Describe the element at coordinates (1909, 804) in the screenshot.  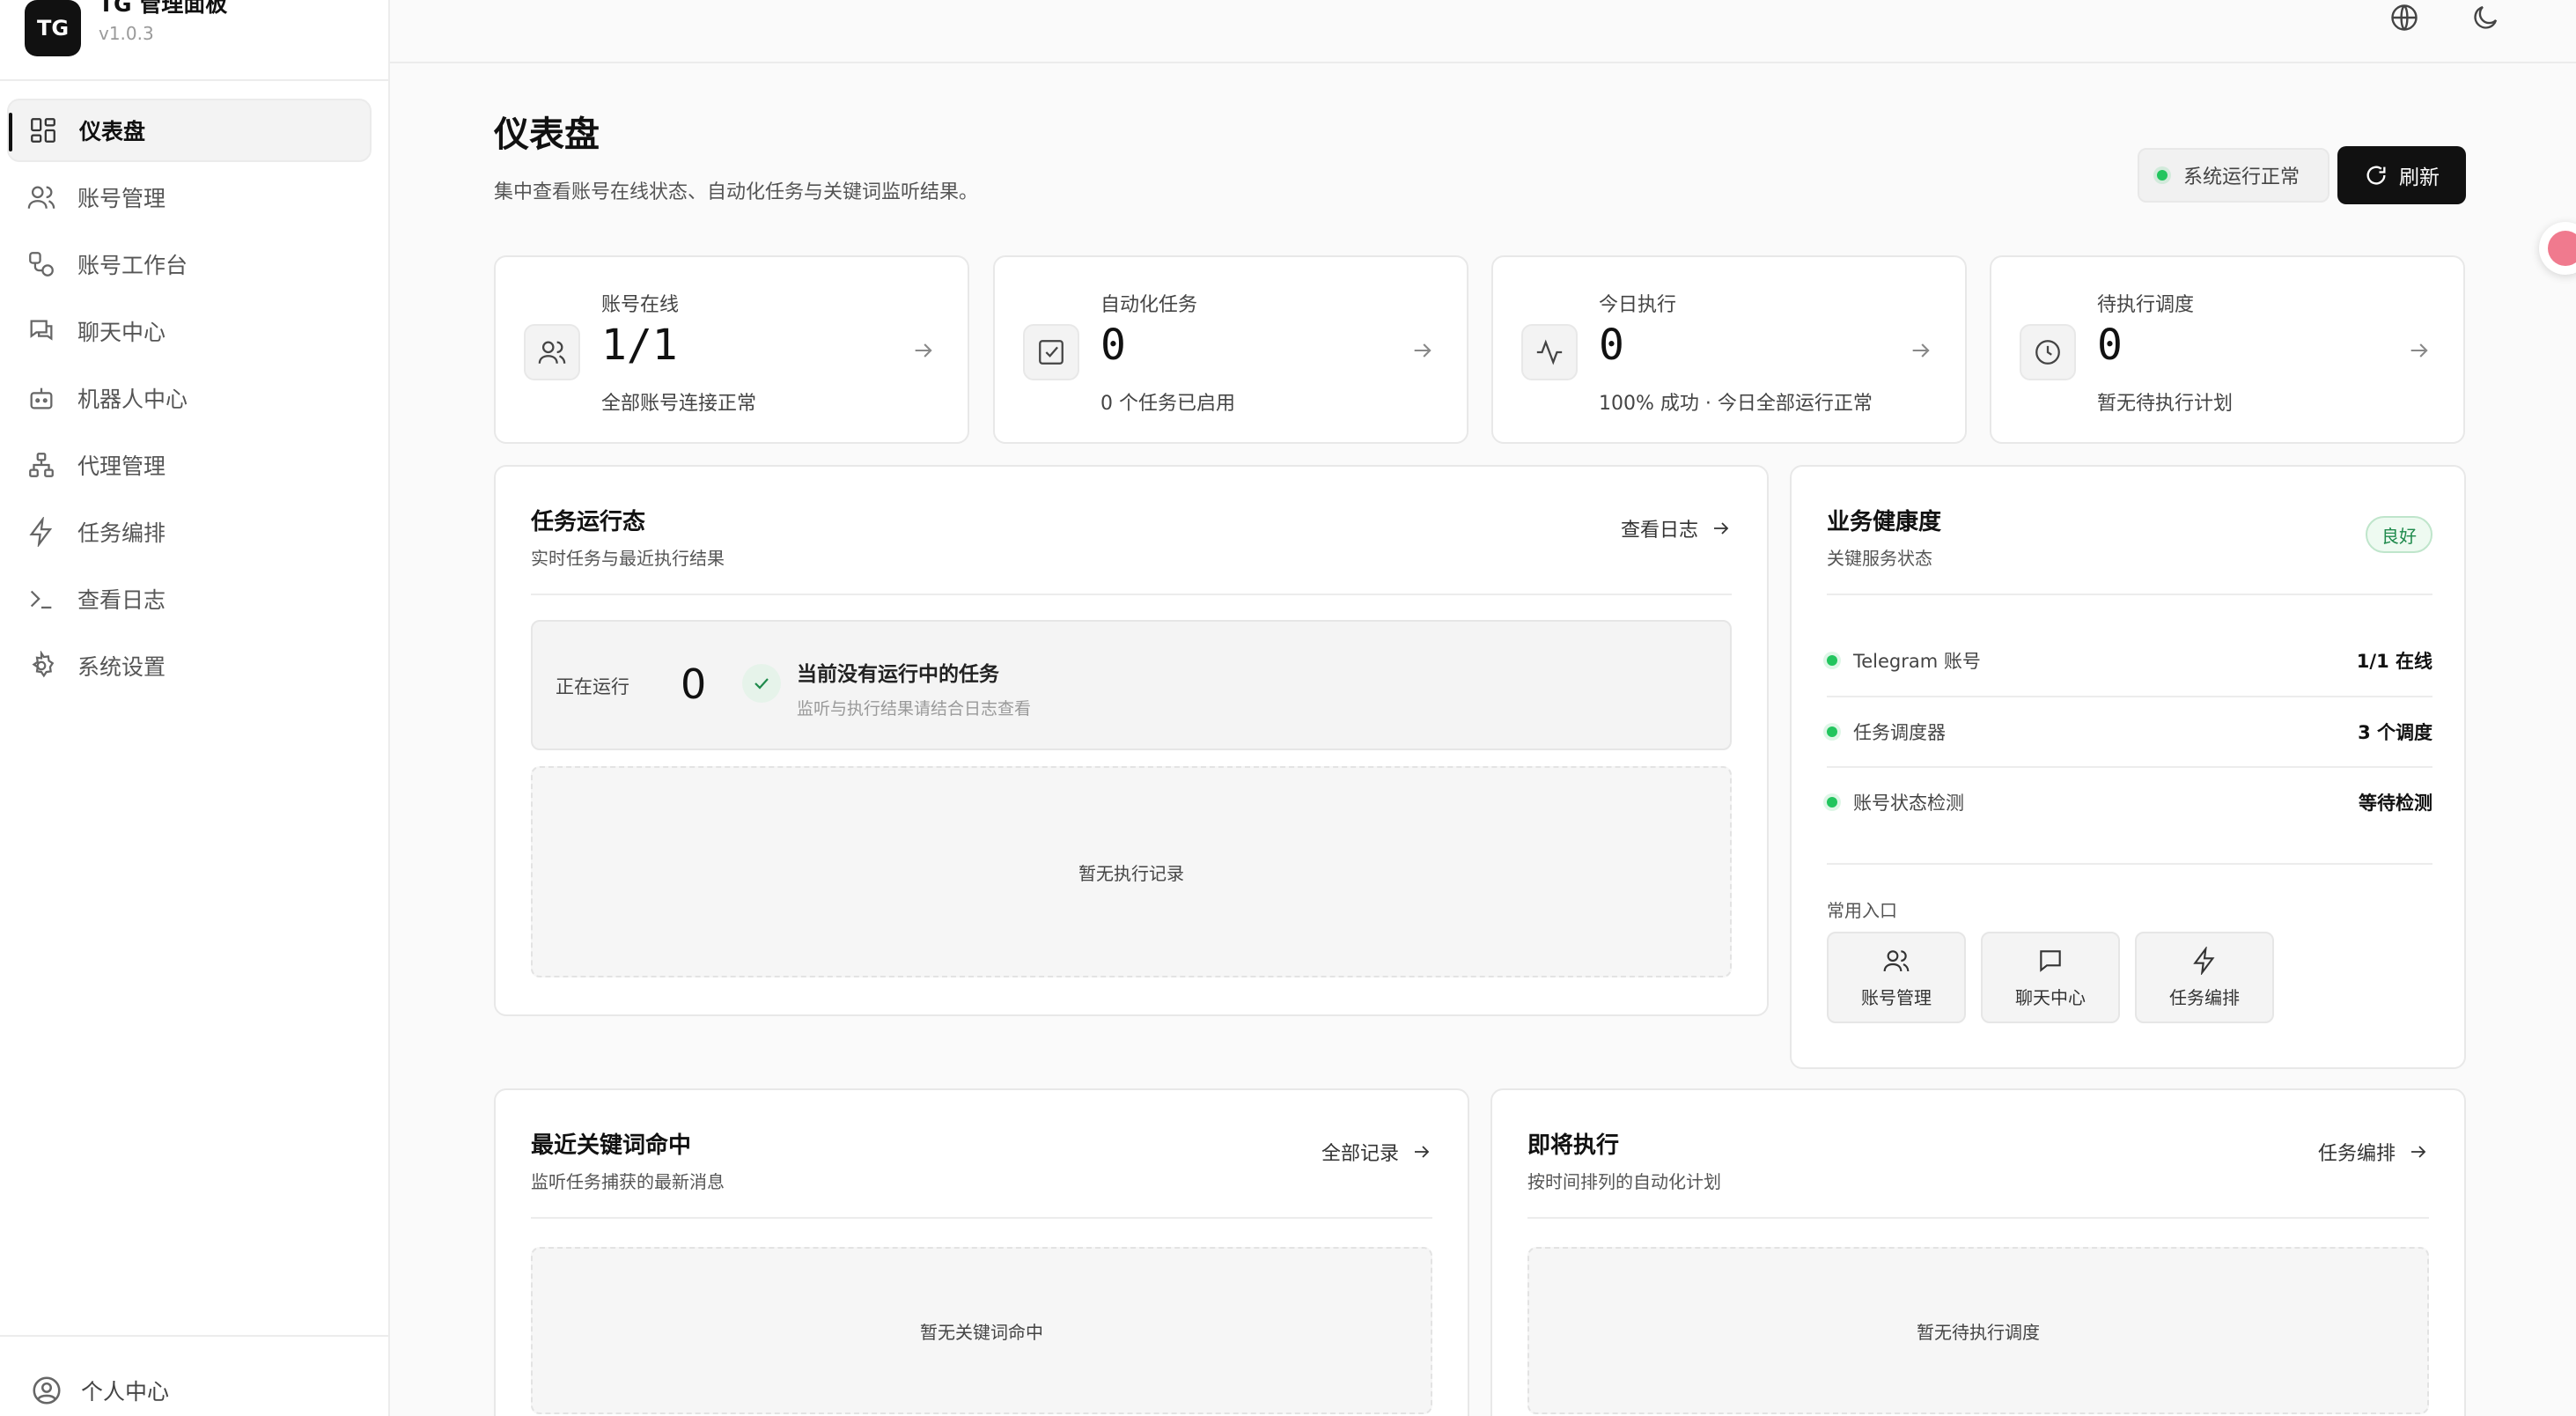
I see `health-label: 账号状态检测` at that location.